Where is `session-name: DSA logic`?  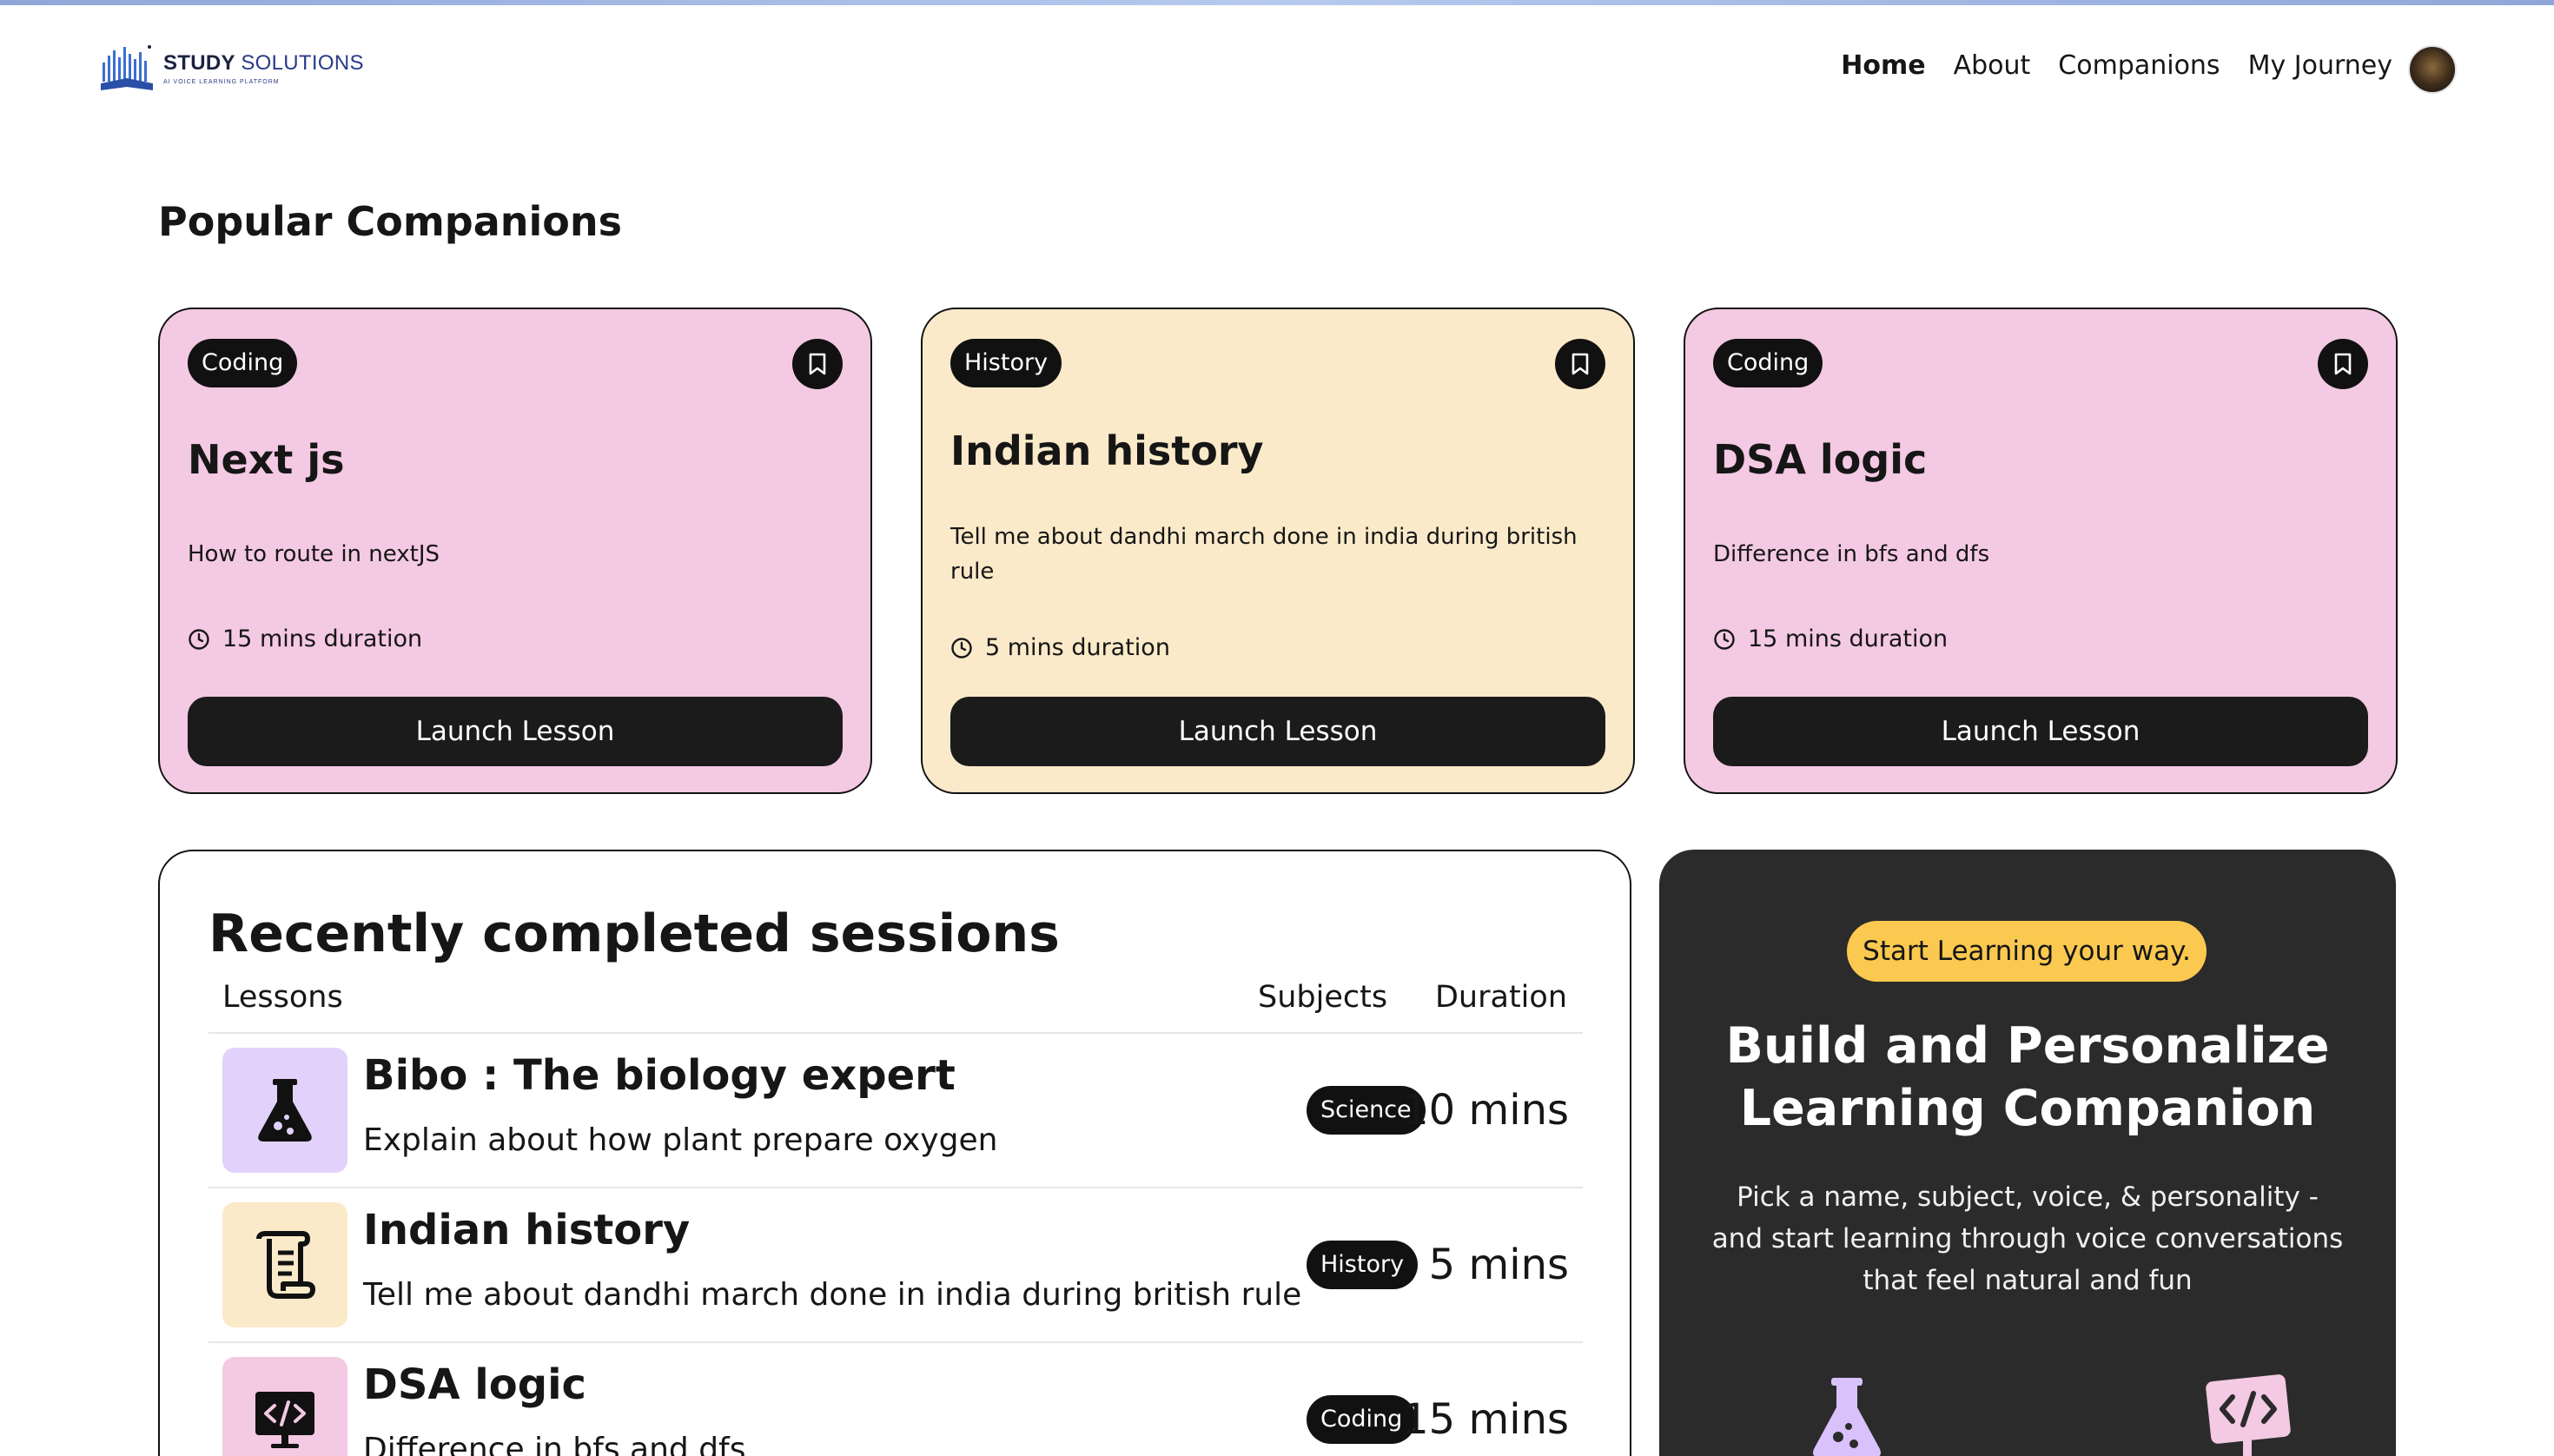
session-name: DSA logic is located at coordinates (474, 1384).